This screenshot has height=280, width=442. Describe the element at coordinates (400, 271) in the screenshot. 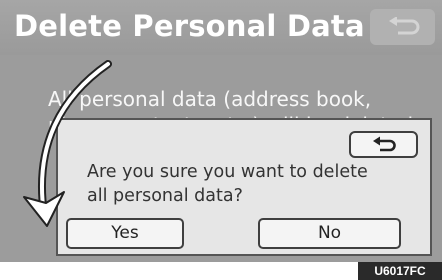

I see `figure-code: U6017FC` at that location.